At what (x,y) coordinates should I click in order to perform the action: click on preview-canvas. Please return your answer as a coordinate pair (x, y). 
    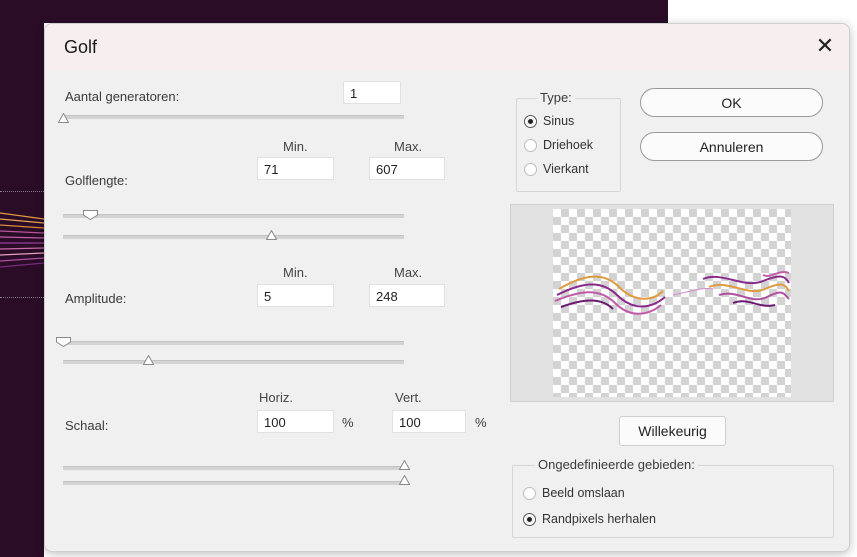
    Looking at the image, I should click on (672, 303).